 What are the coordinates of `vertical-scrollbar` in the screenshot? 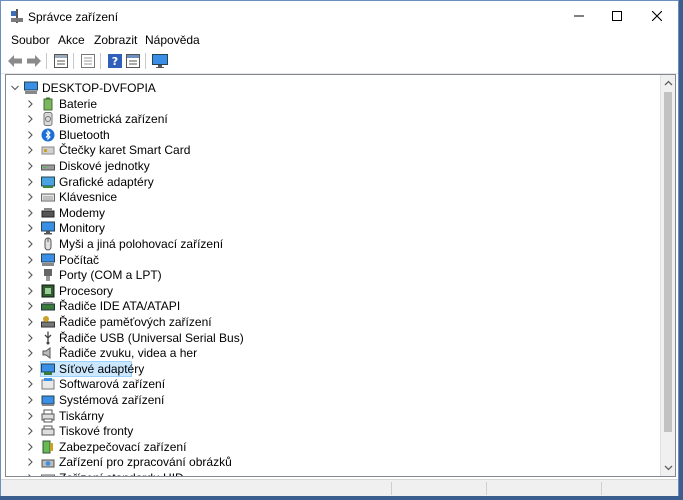 It's located at (667, 275).